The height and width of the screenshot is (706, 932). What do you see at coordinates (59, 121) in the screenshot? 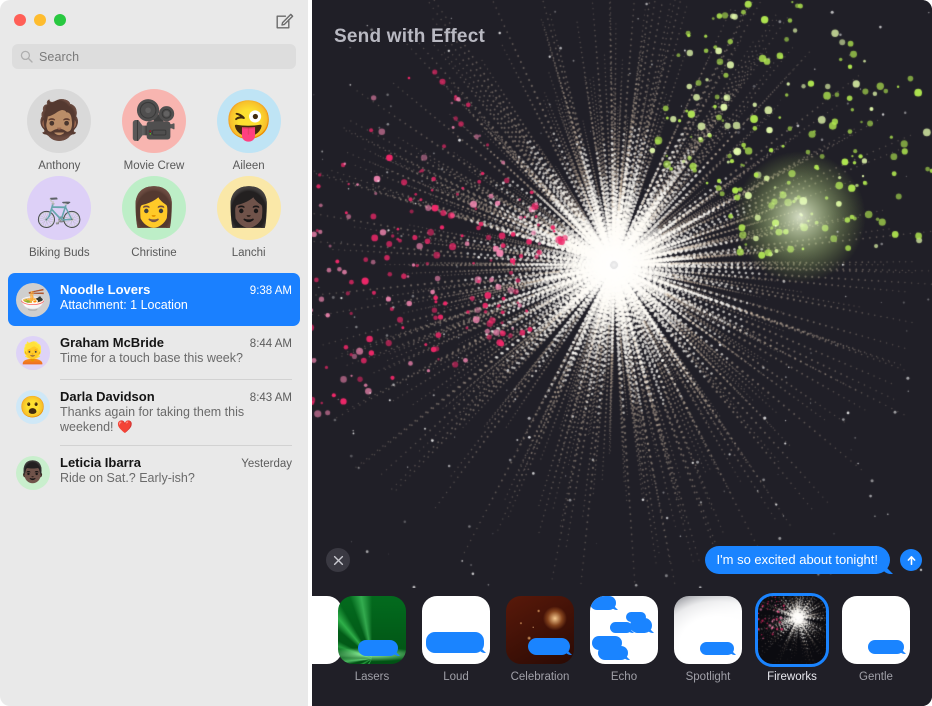
I see `avatar: 🧔🏽` at bounding box center [59, 121].